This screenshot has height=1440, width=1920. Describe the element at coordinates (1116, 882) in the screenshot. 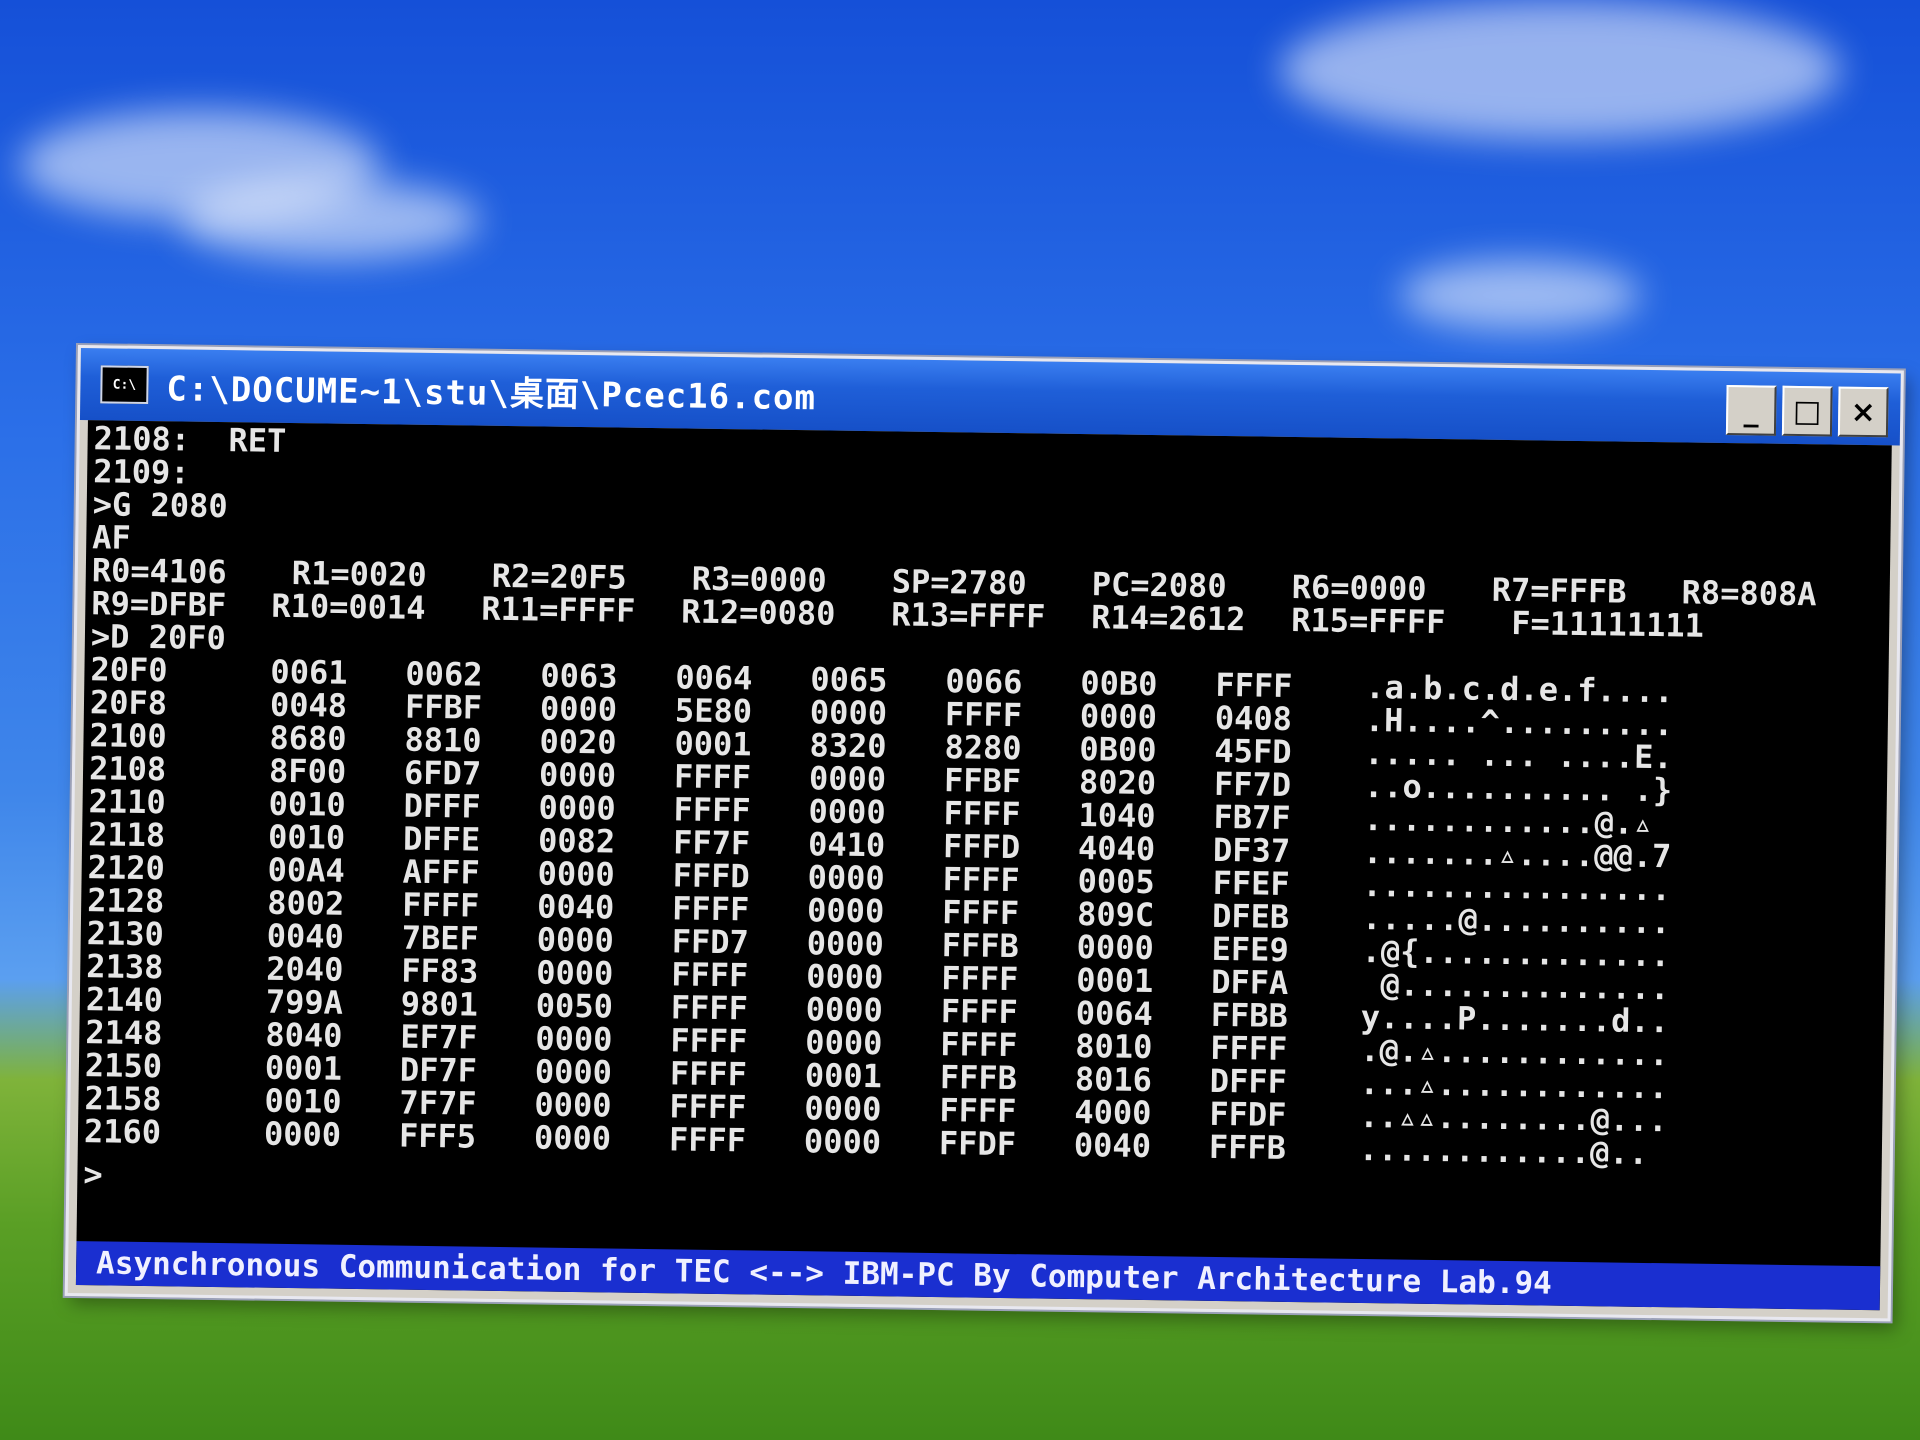

I see `dump-word: 0005` at that location.